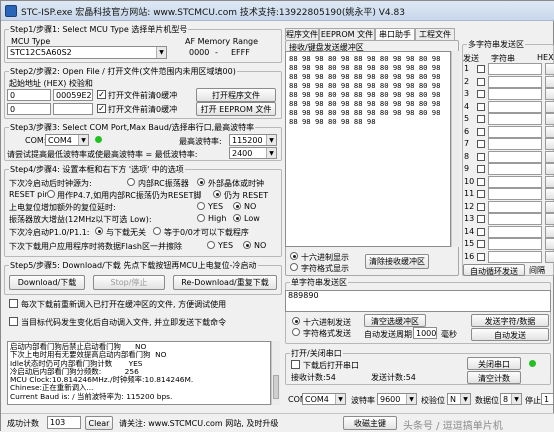 Image resolution: width=554 pixels, height=432 pixels. Describe the element at coordinates (87, 52) in the screenshot. I see `mcu-type-select: STC12C5A60S2 ▼` at that location.